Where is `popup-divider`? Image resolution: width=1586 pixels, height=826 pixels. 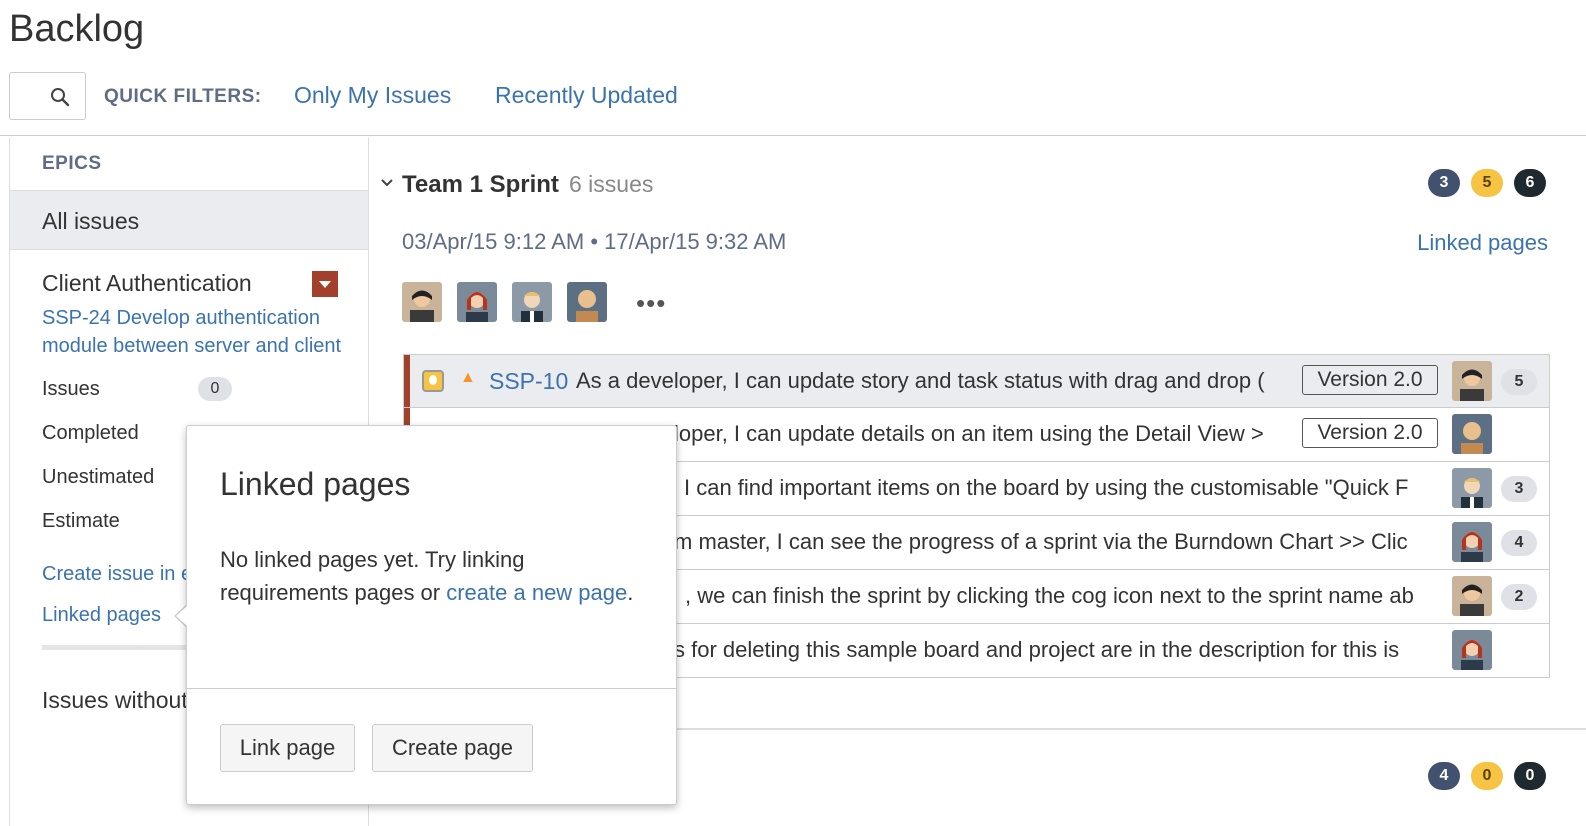 popup-divider is located at coordinates (431, 688).